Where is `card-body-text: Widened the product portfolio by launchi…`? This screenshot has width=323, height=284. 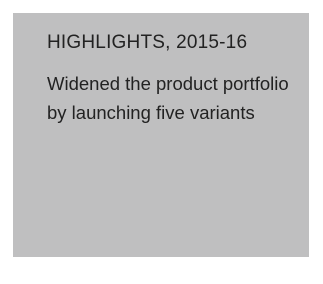
card-body-text: Widened the product portfolio by launchi… is located at coordinates (168, 98).